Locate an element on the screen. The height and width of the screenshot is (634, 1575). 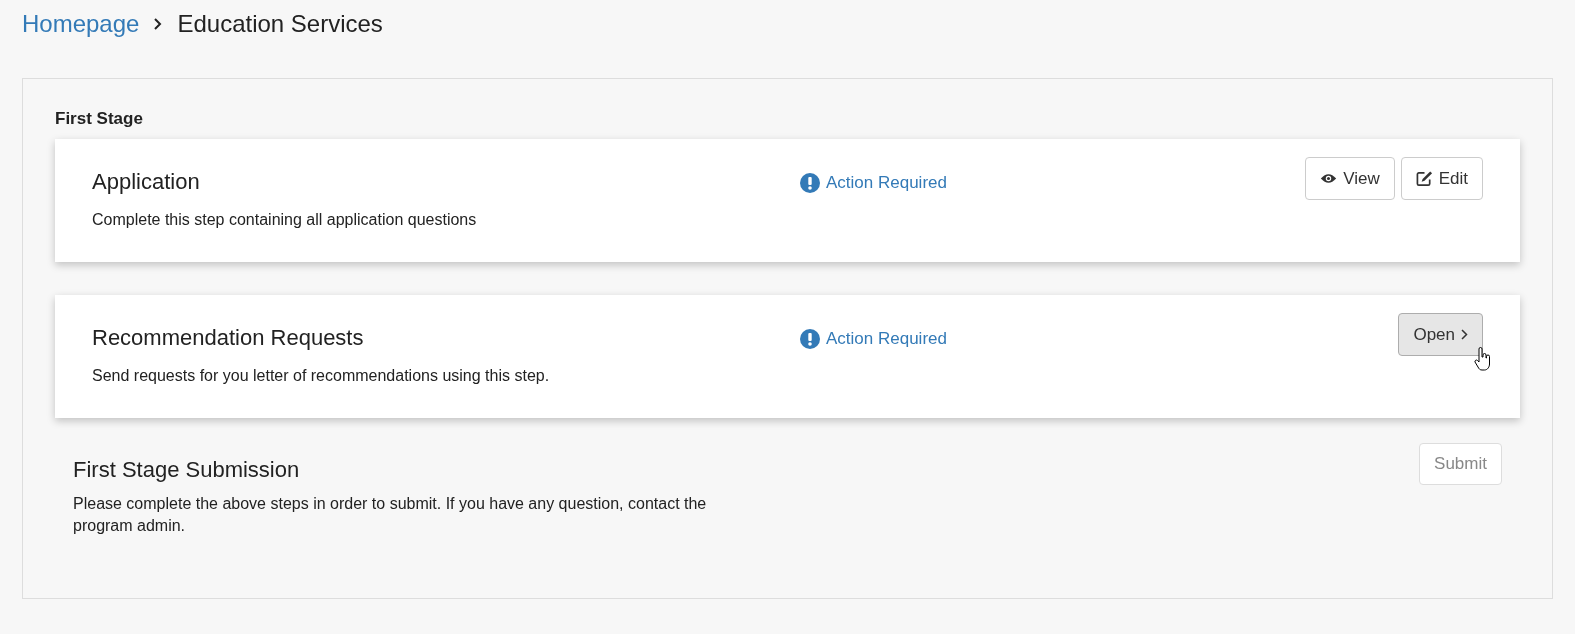
breadcrumb-link: Homepage is located at coordinates (81, 24).